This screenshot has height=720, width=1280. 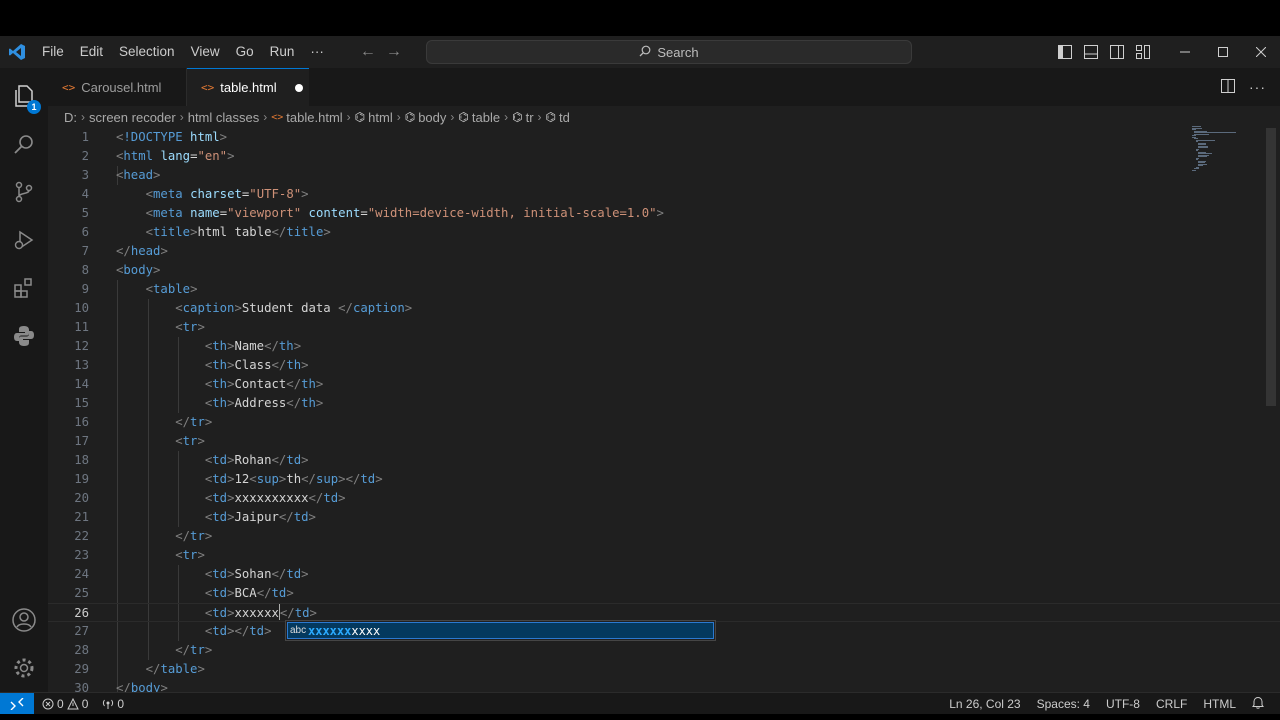 What do you see at coordinates (368, 52) in the screenshot?
I see `back-arrow-icon: ←` at bounding box center [368, 52].